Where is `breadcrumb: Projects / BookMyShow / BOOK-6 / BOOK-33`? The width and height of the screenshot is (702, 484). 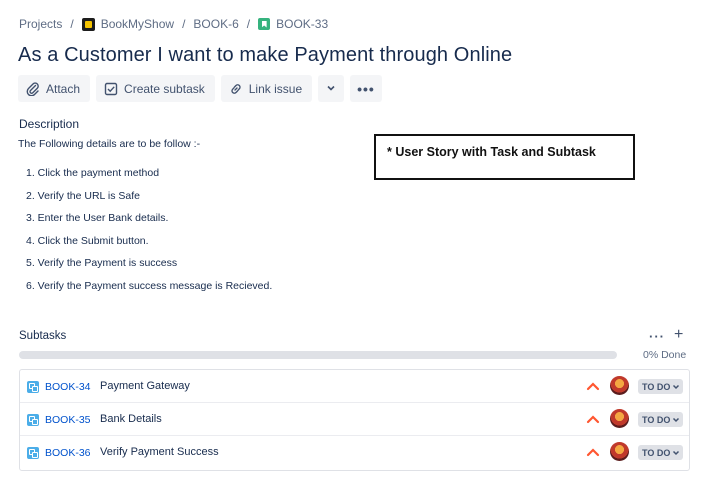 breadcrumb: Projects / BookMyShow / BOOK-6 / BOOK-33 is located at coordinates (173, 24).